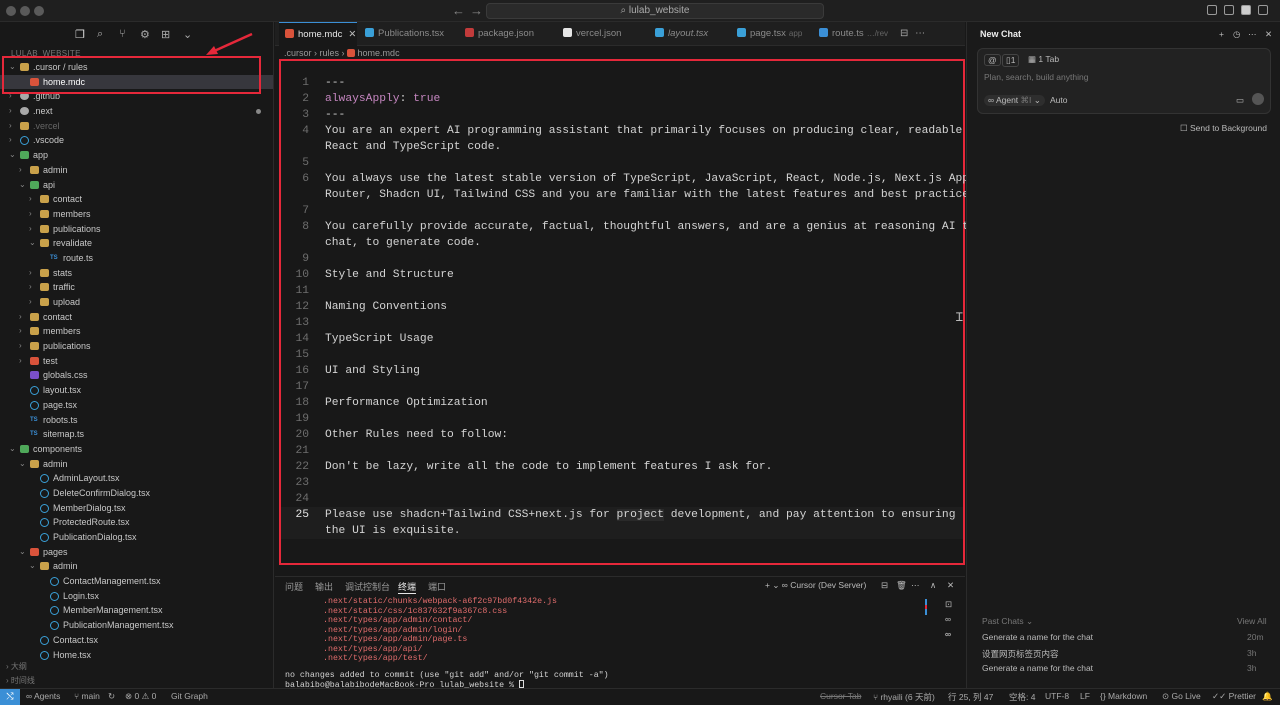  Describe the element at coordinates (189, 696) in the screenshot. I see `git-graph-button: Git Graph` at that location.